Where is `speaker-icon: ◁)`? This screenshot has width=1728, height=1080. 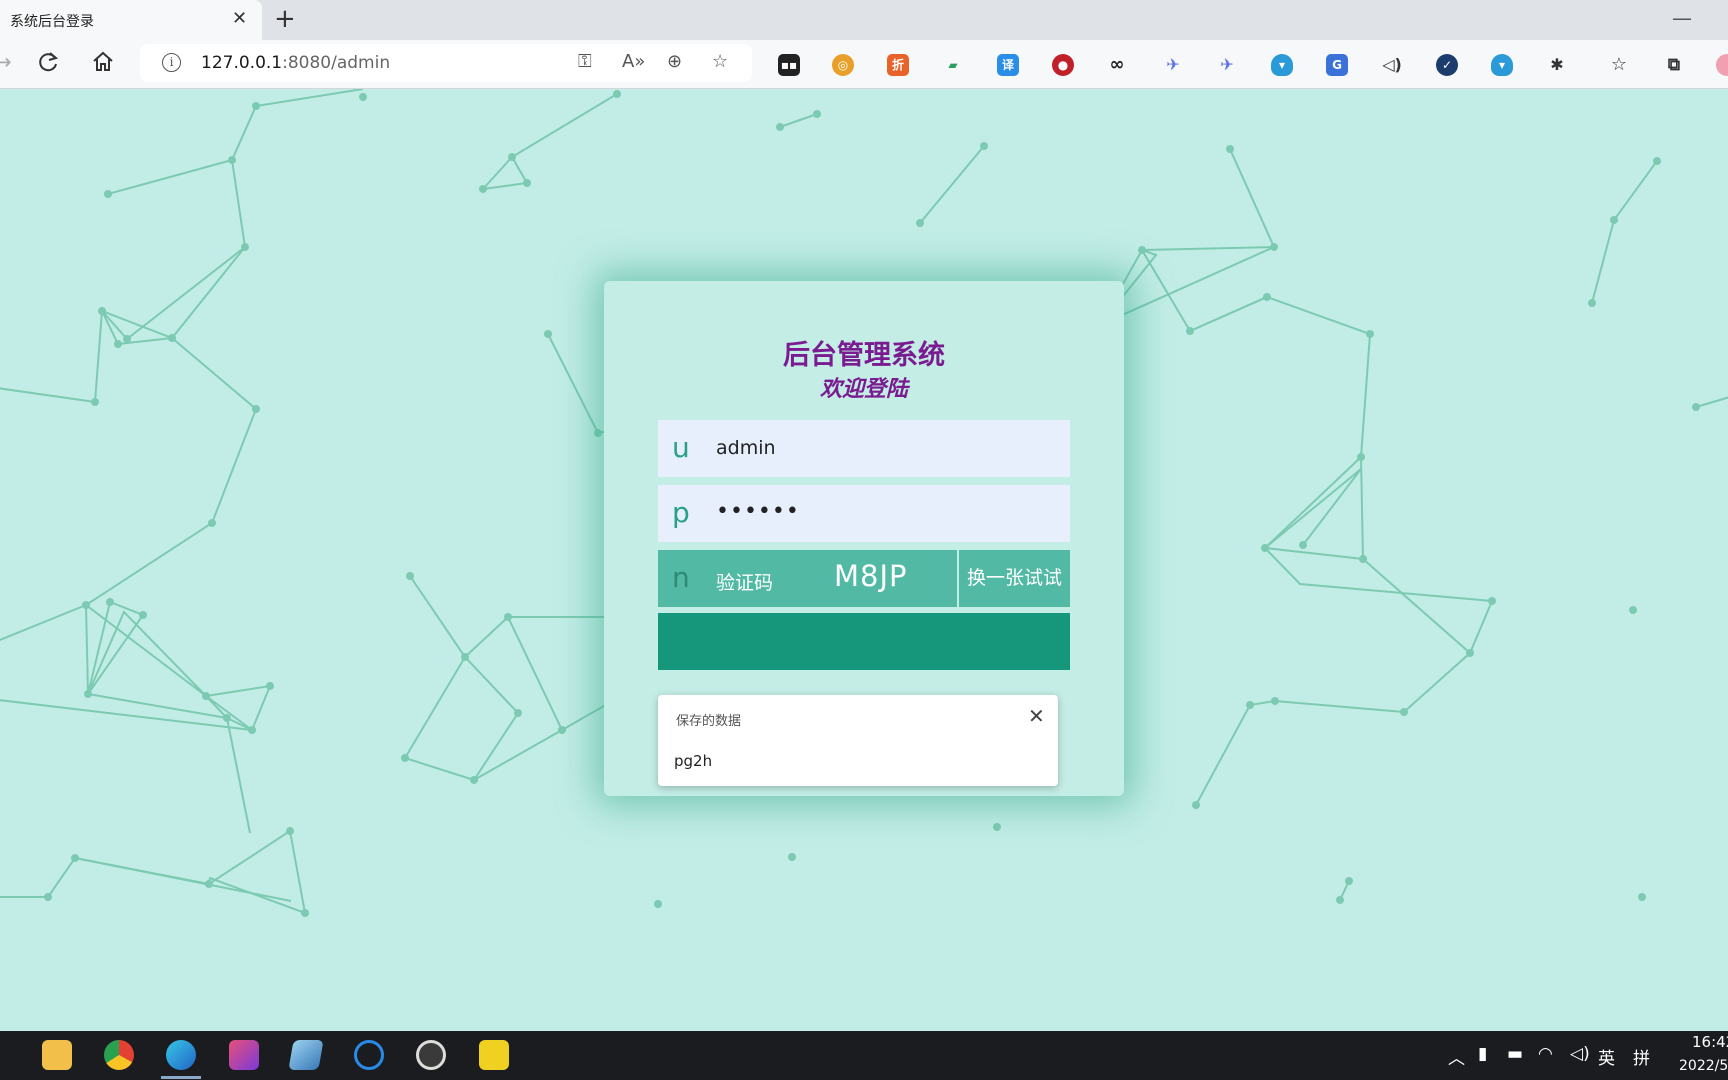 speaker-icon: ◁) is located at coordinates (1392, 65).